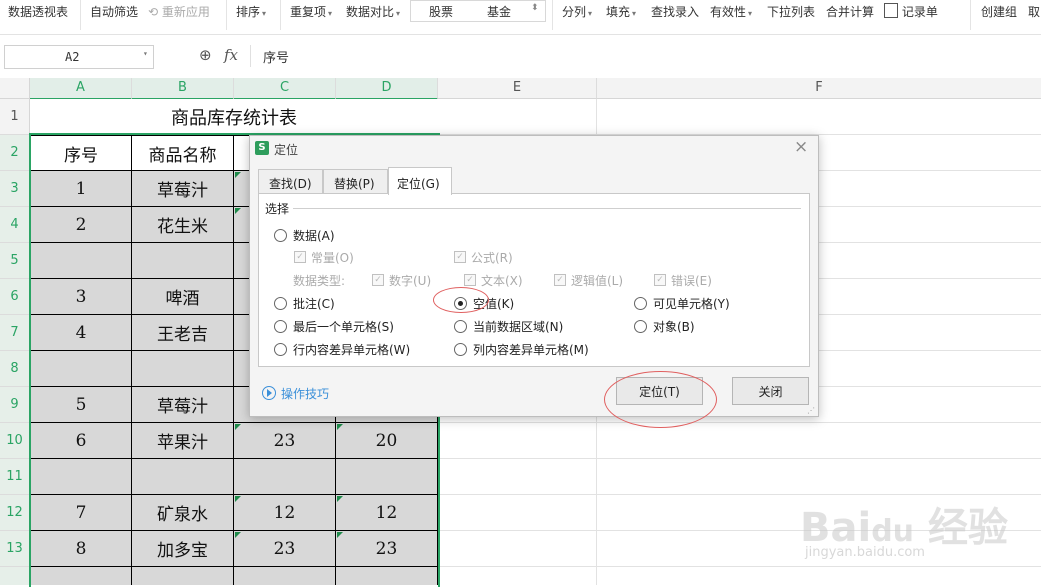  What do you see at coordinates (15, 117) in the screenshot?
I see `row-header-1: 1` at bounding box center [15, 117].